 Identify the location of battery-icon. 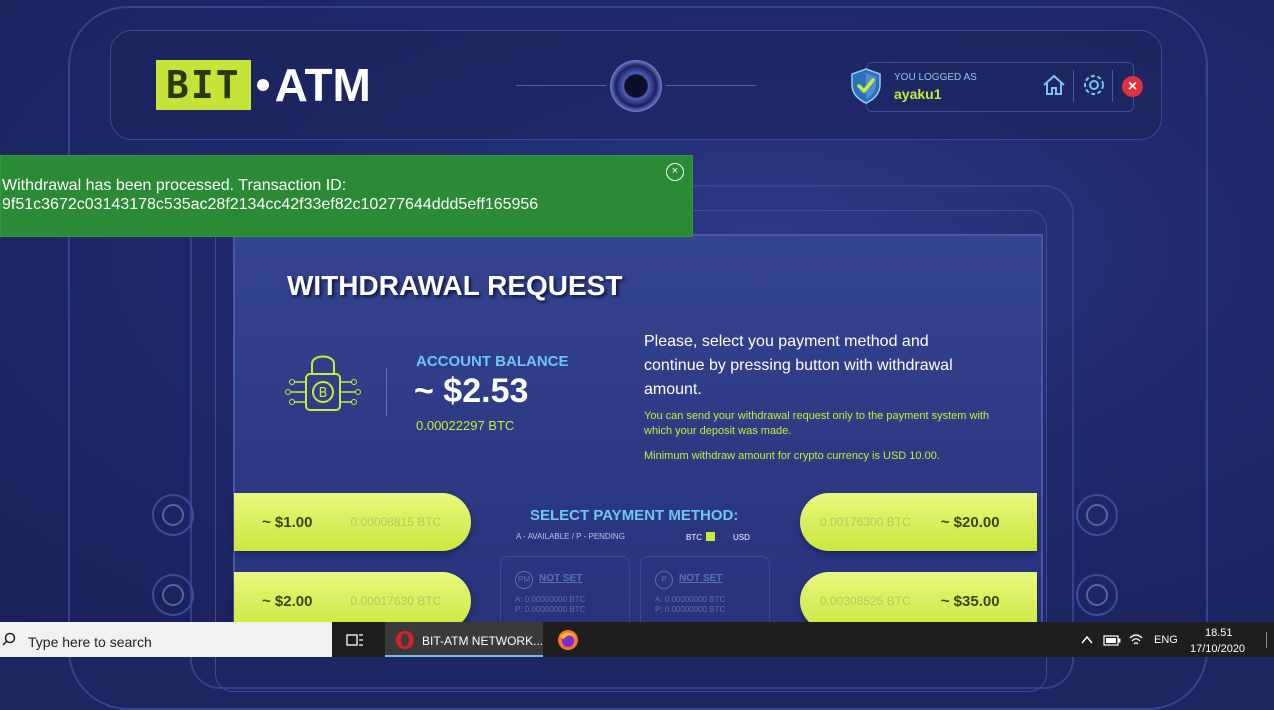
(1112, 640).